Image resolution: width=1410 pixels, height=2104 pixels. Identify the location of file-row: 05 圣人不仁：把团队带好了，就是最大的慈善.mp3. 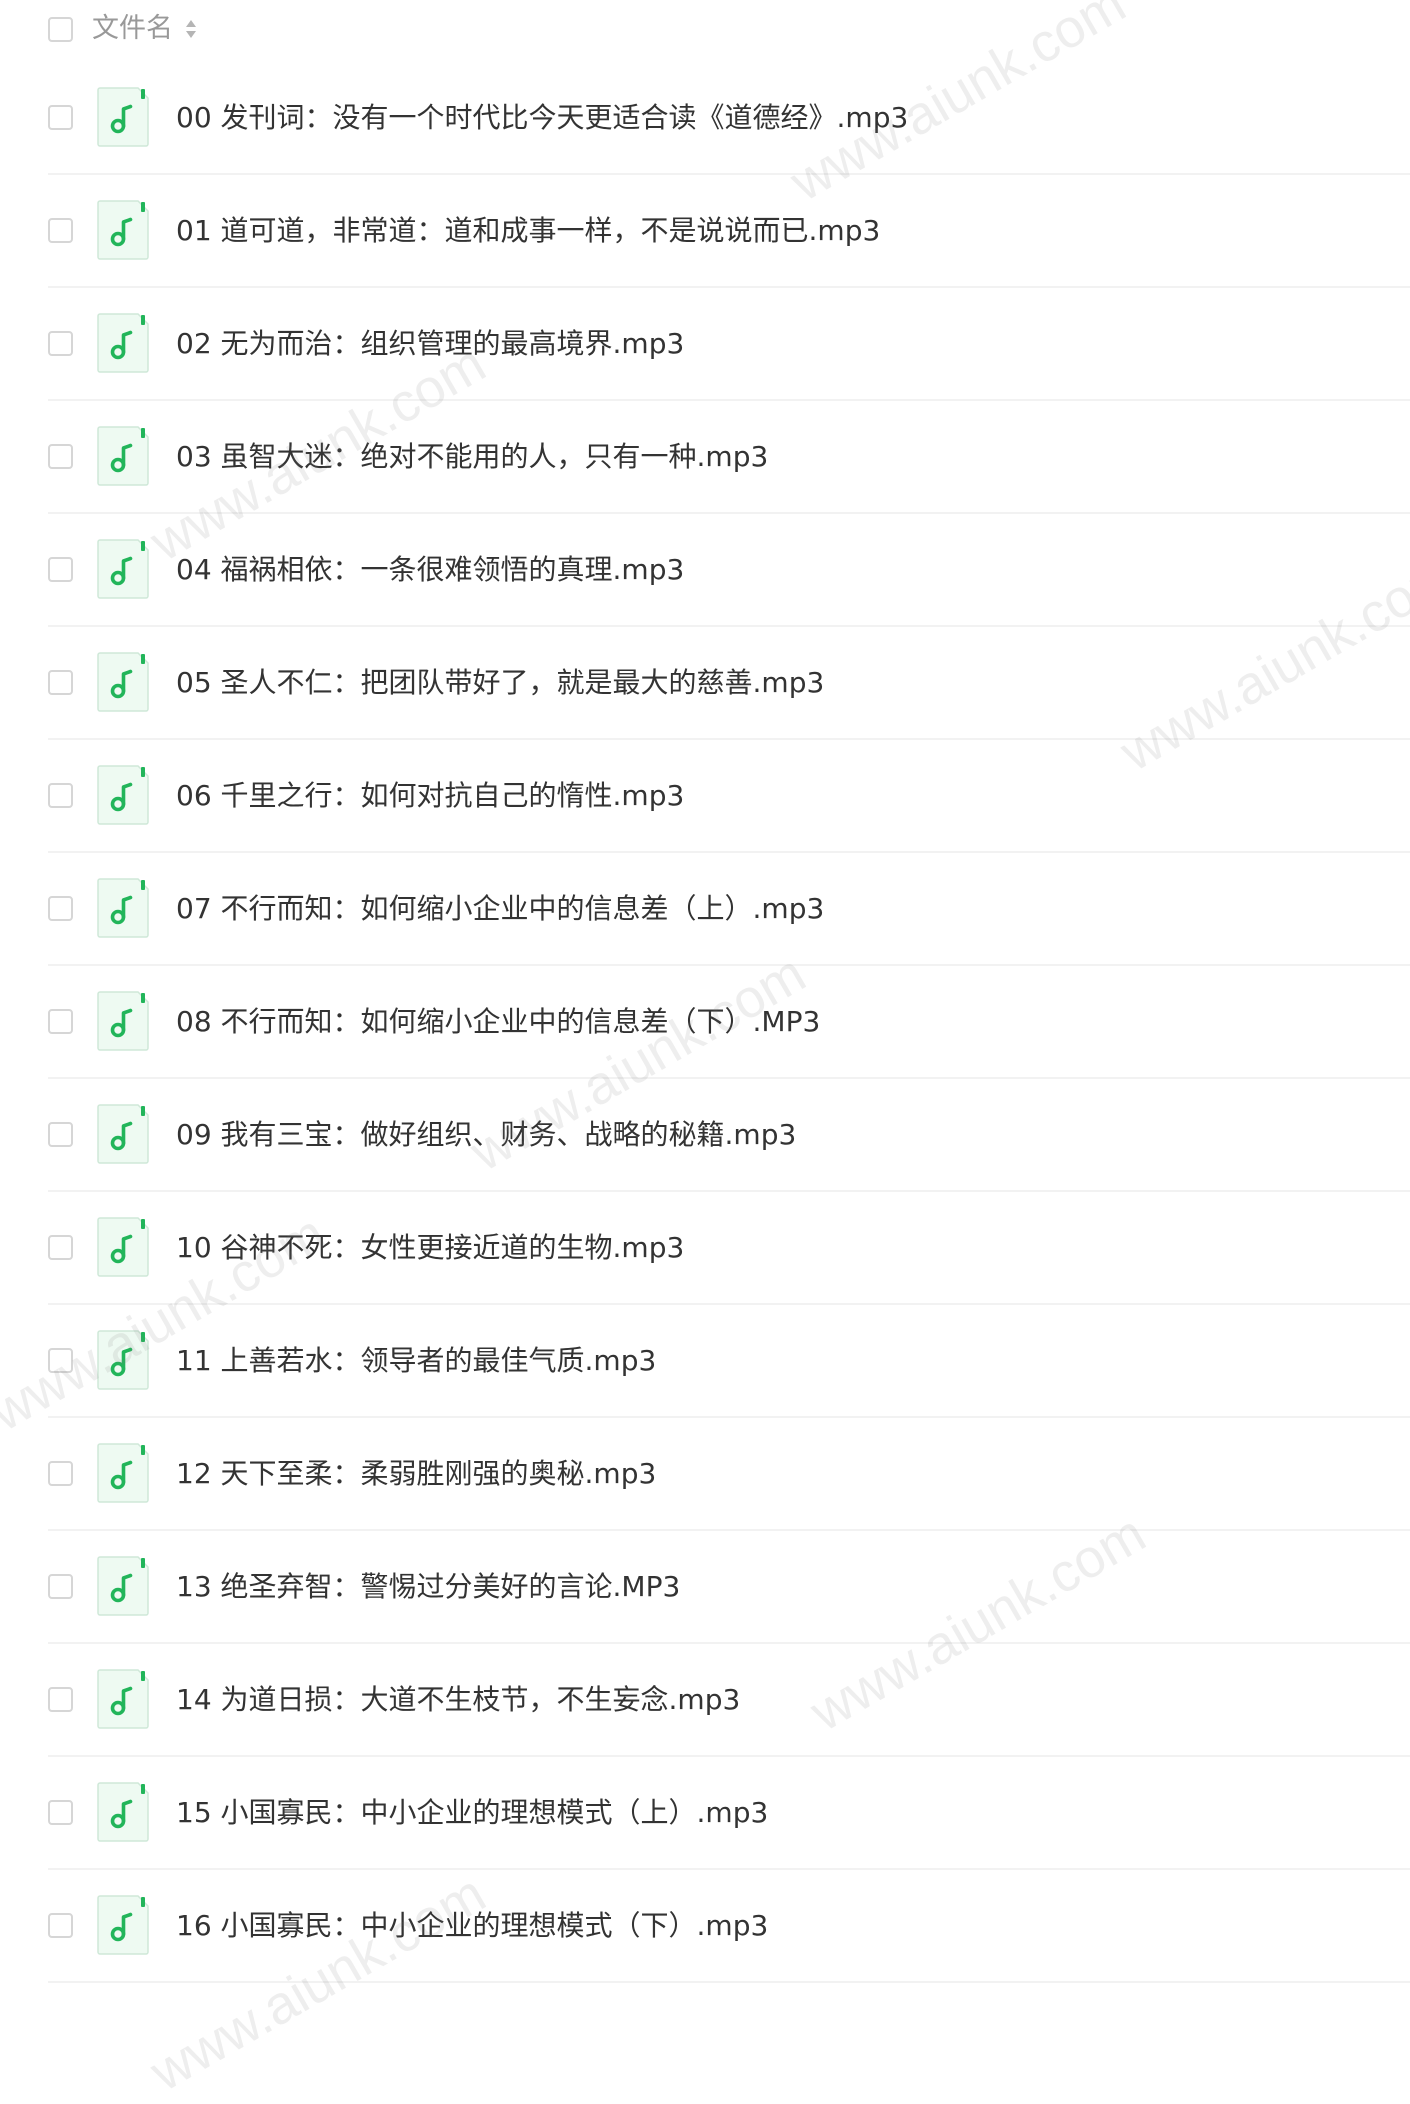
(729, 683).